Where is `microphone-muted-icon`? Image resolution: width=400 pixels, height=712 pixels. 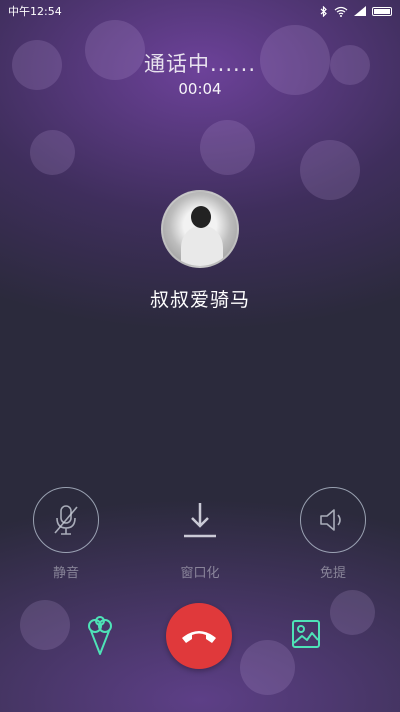 microphone-muted-icon is located at coordinates (66, 520).